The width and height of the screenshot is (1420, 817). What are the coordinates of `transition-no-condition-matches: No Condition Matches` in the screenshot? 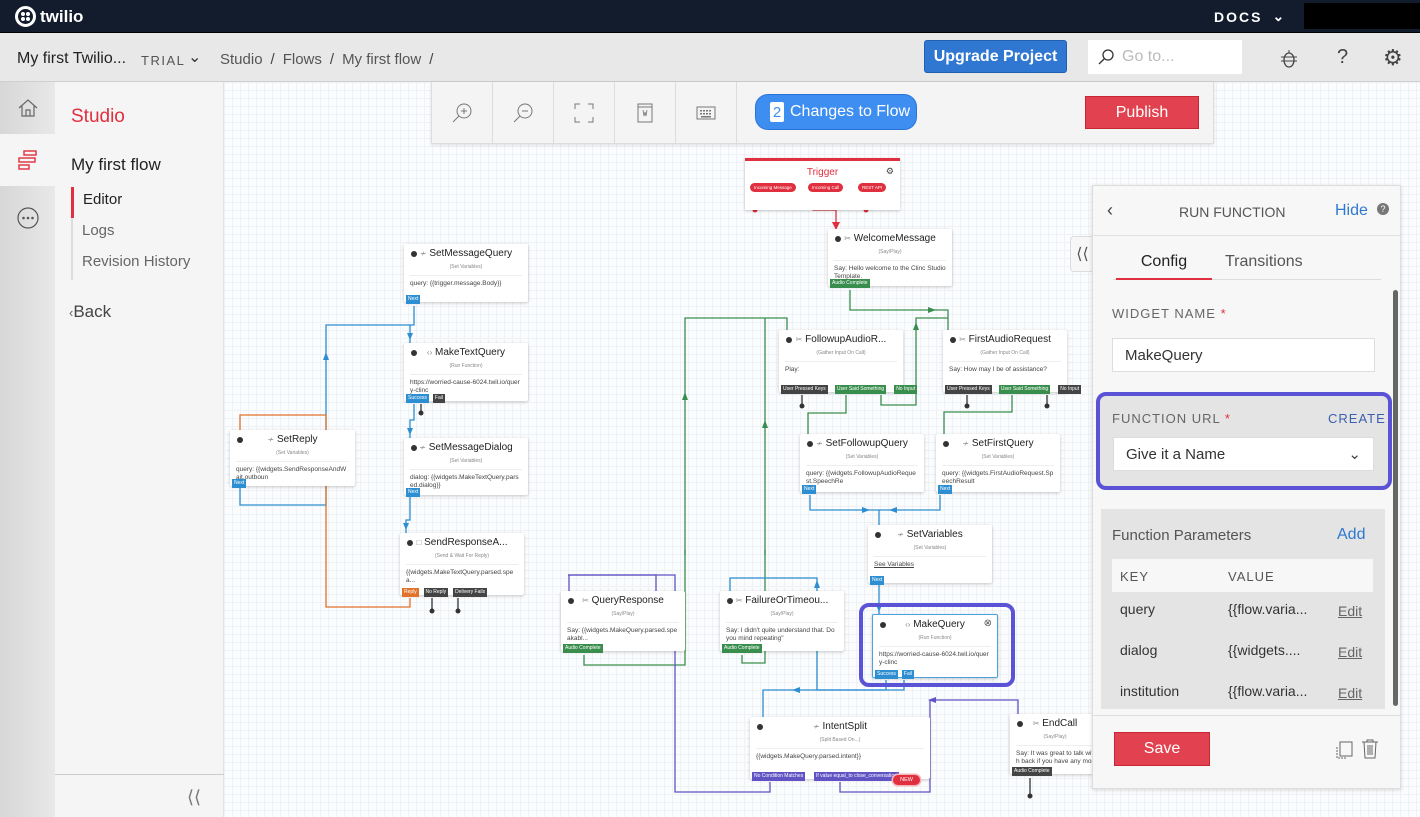 It's located at (779, 776).